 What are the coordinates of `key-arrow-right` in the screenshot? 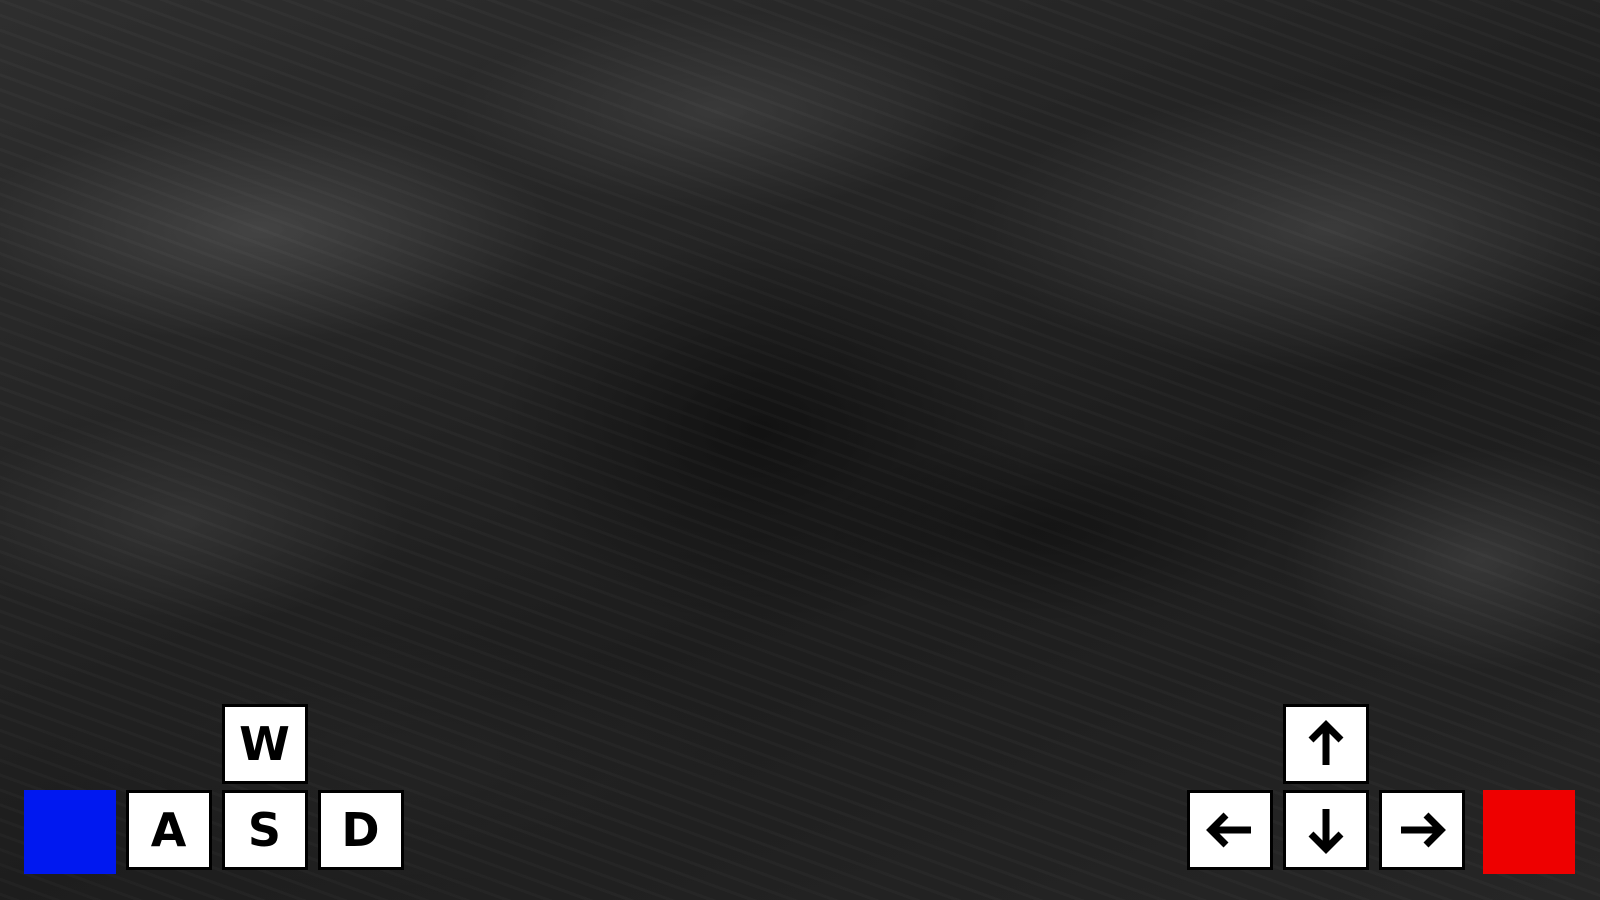 It's located at (1422, 830).